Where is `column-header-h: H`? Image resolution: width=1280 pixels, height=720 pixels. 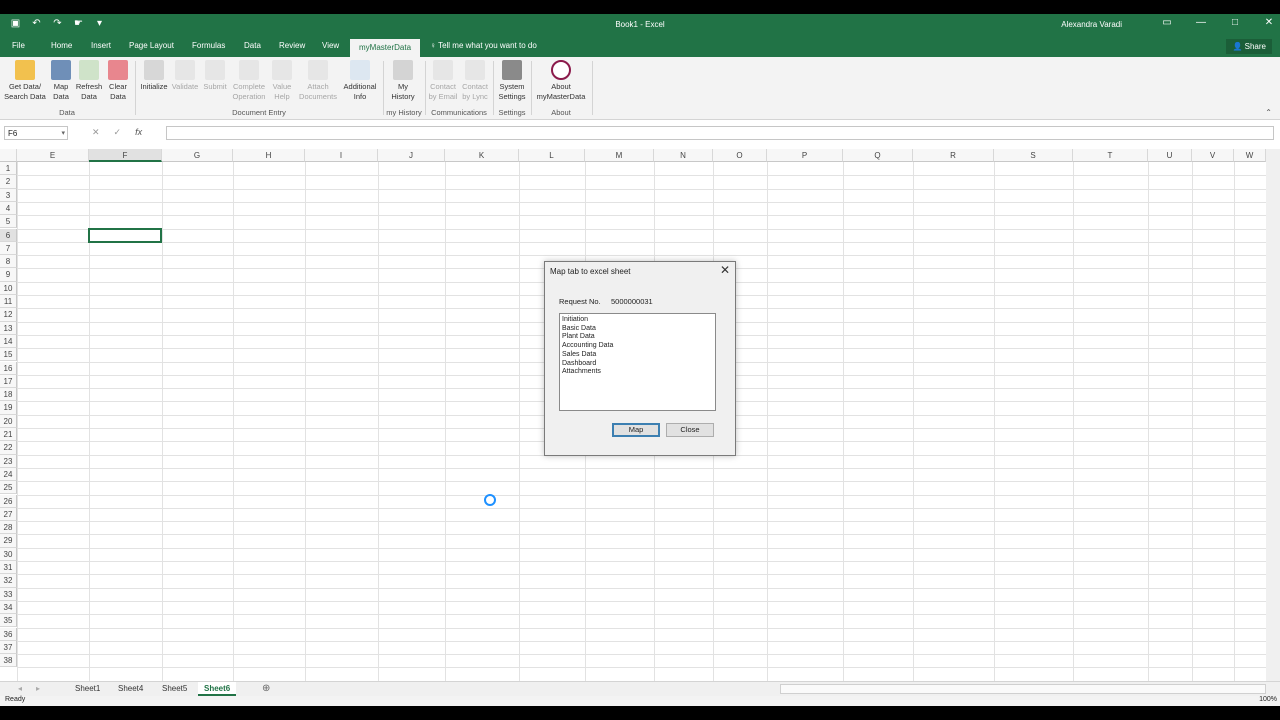 column-header-h: H is located at coordinates (269, 155).